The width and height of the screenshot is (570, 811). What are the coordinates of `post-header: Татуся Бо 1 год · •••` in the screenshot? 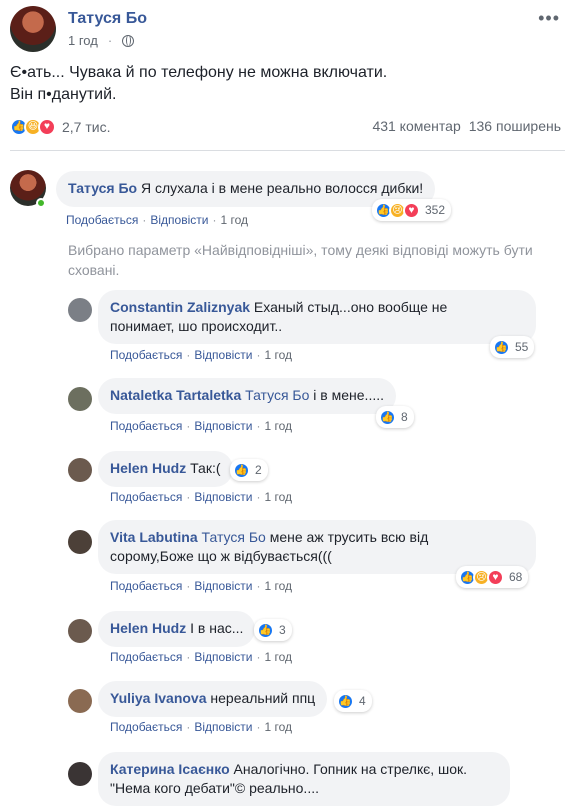 It's located at (285, 29).